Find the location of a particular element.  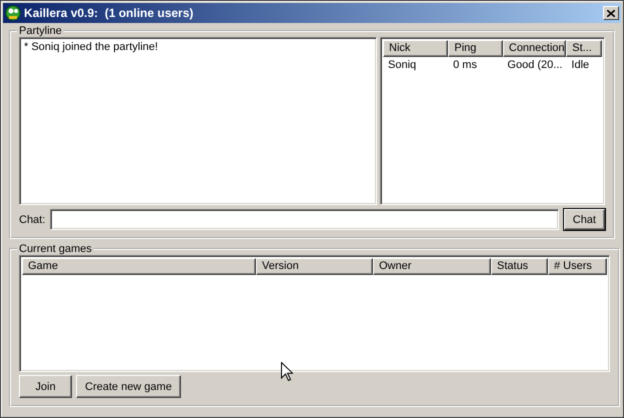

chat-input is located at coordinates (304, 219).